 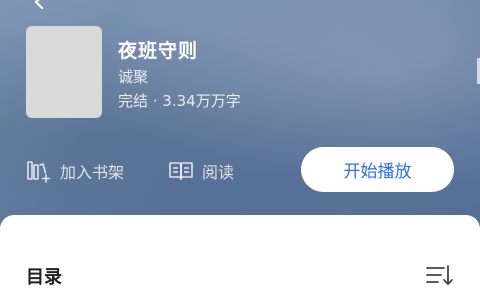 I want to click on book-cover, so click(x=64, y=72).